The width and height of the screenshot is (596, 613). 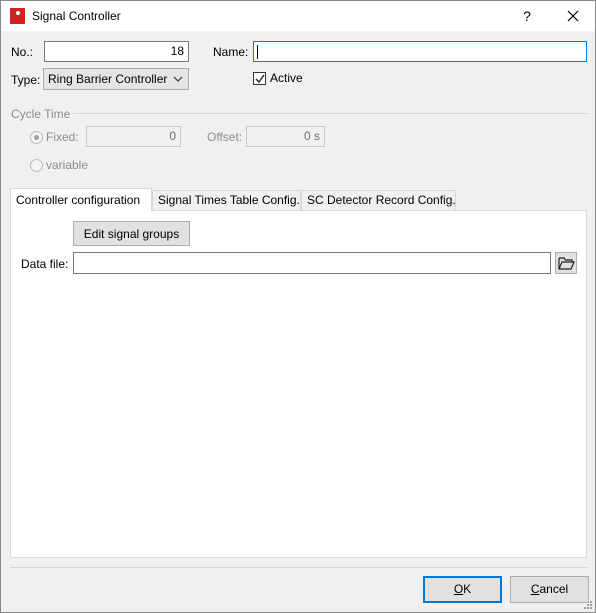 What do you see at coordinates (108, 79) in the screenshot?
I see `type-value: Ring Barrier Controller` at bounding box center [108, 79].